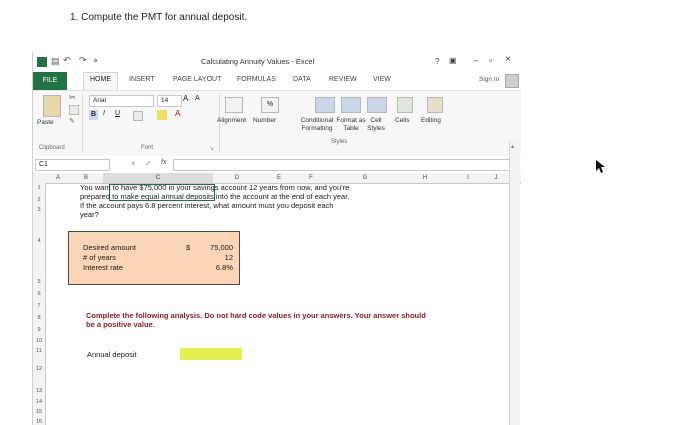 This screenshot has height=425, width=700. I want to click on column-header: H, so click(425, 178).